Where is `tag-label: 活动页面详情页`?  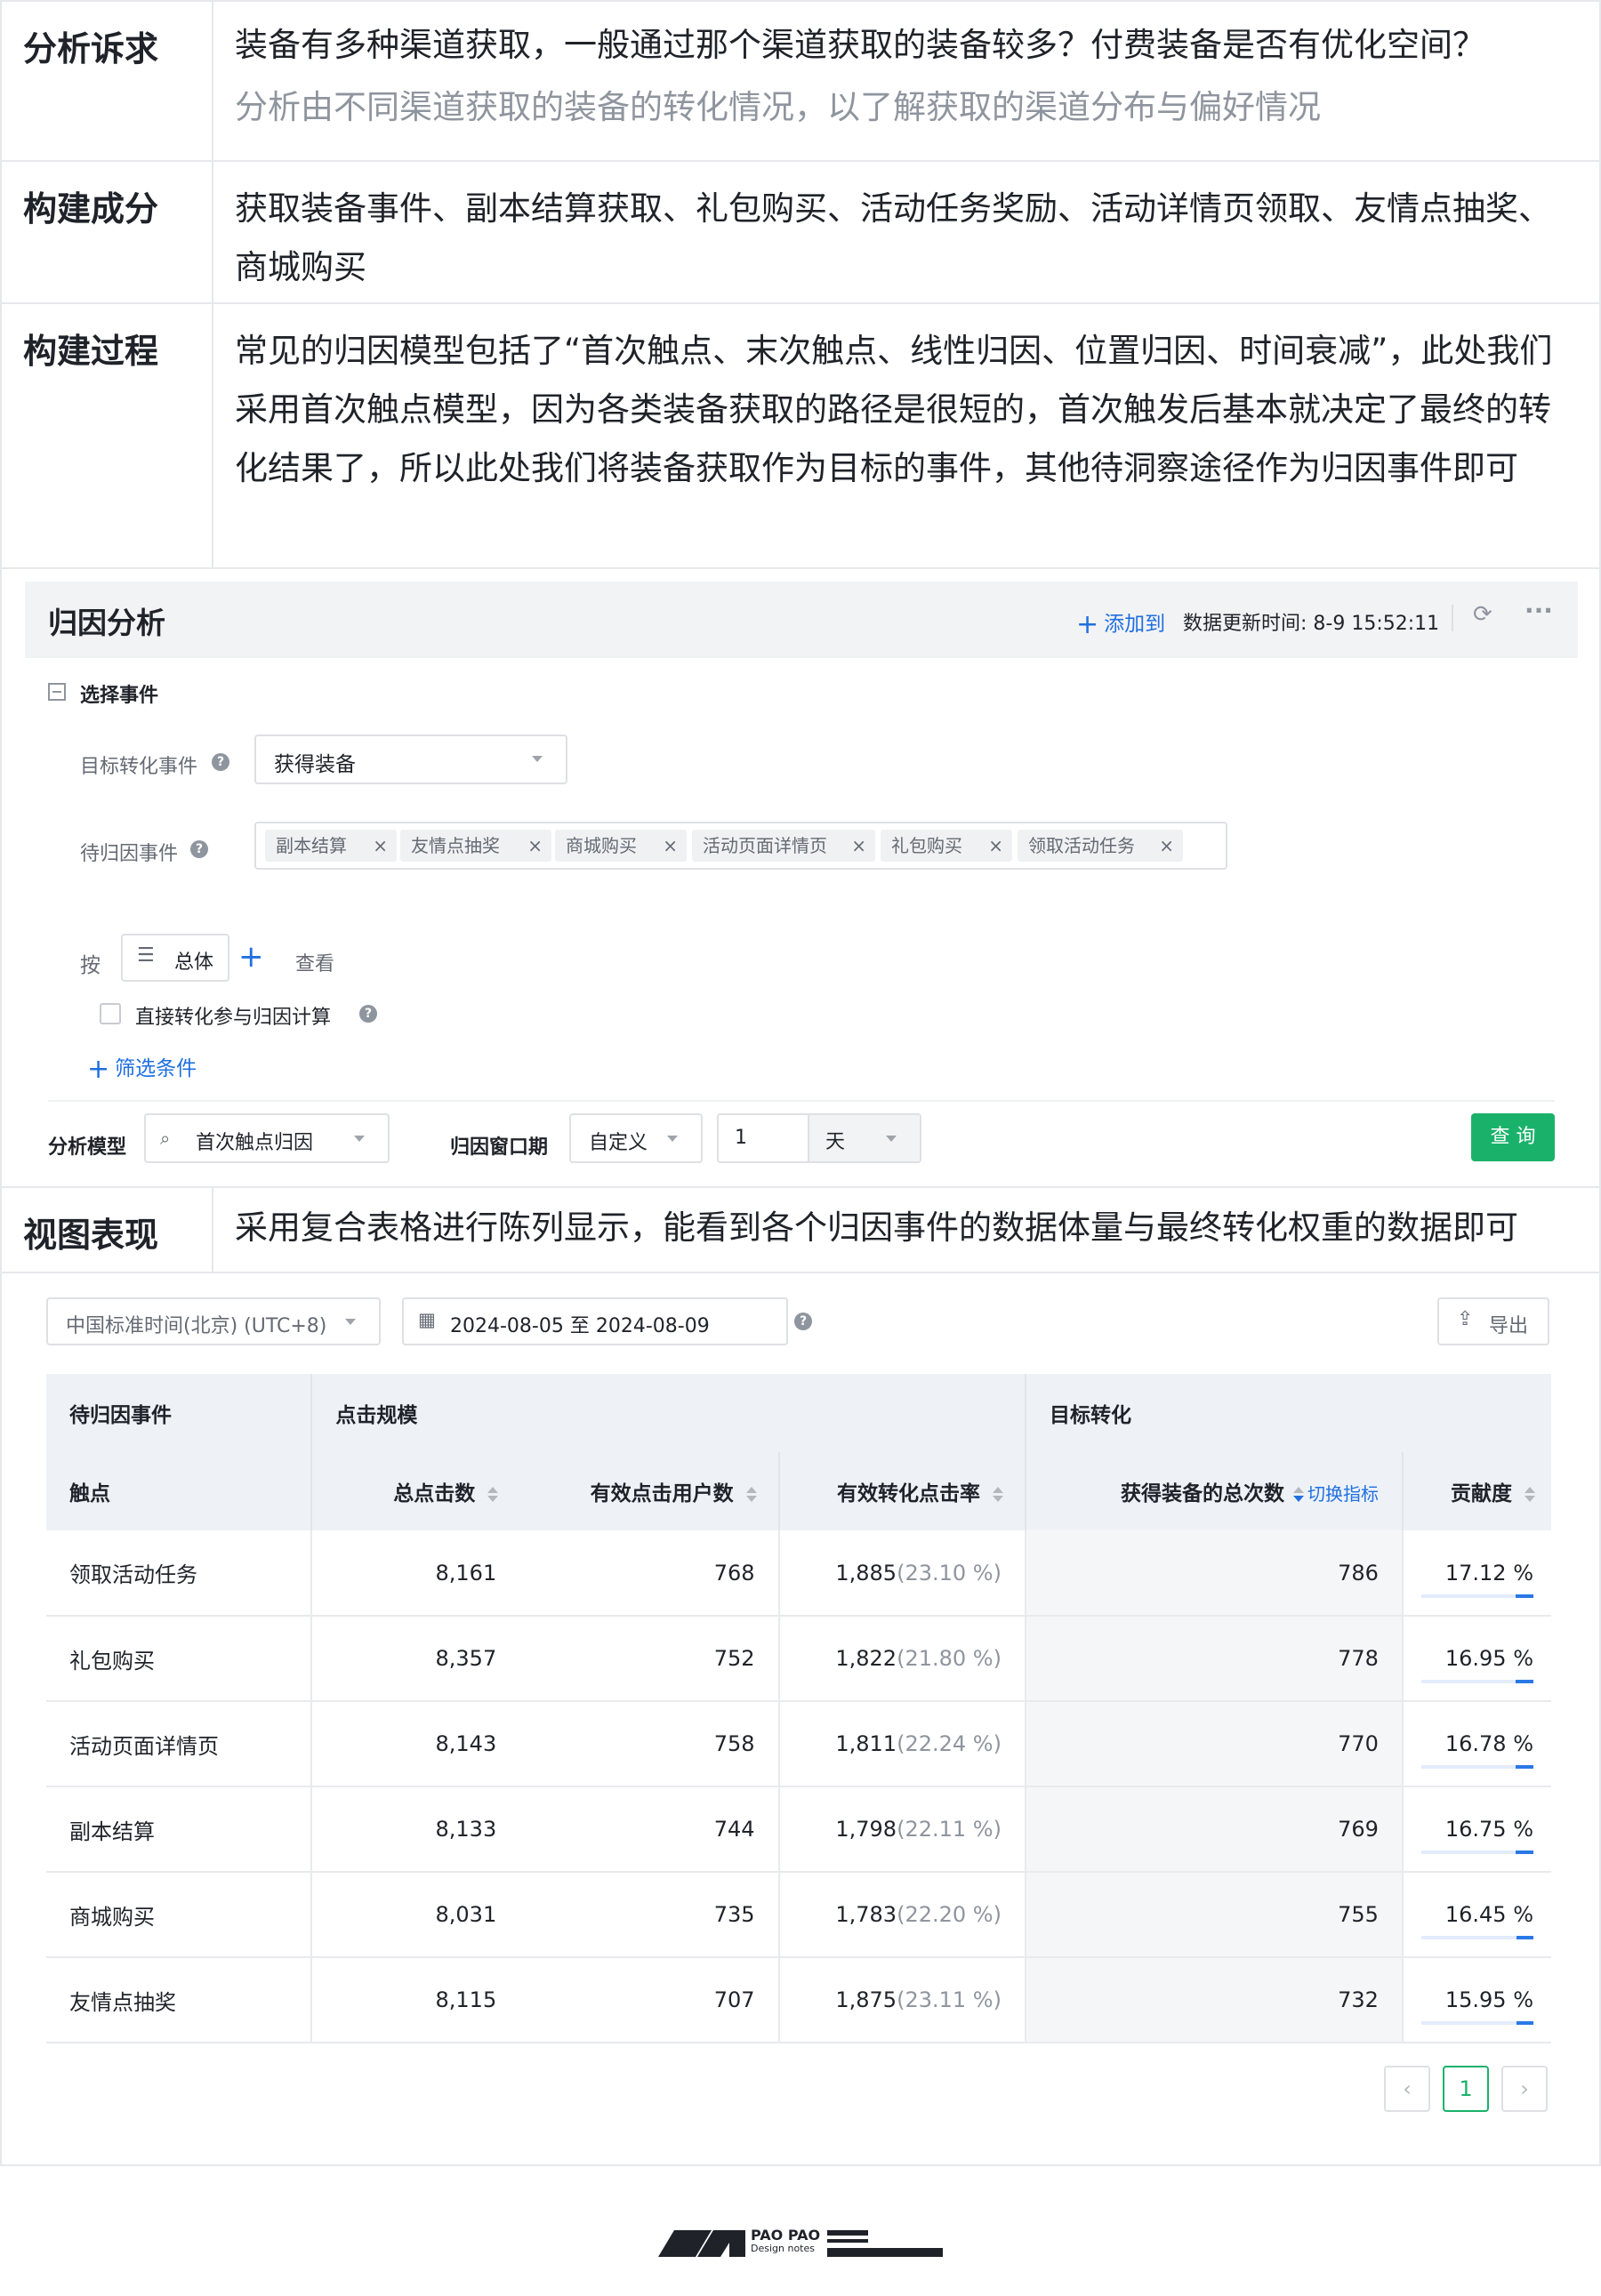
tag-label: 活动页面详情页 is located at coordinates (765, 845).